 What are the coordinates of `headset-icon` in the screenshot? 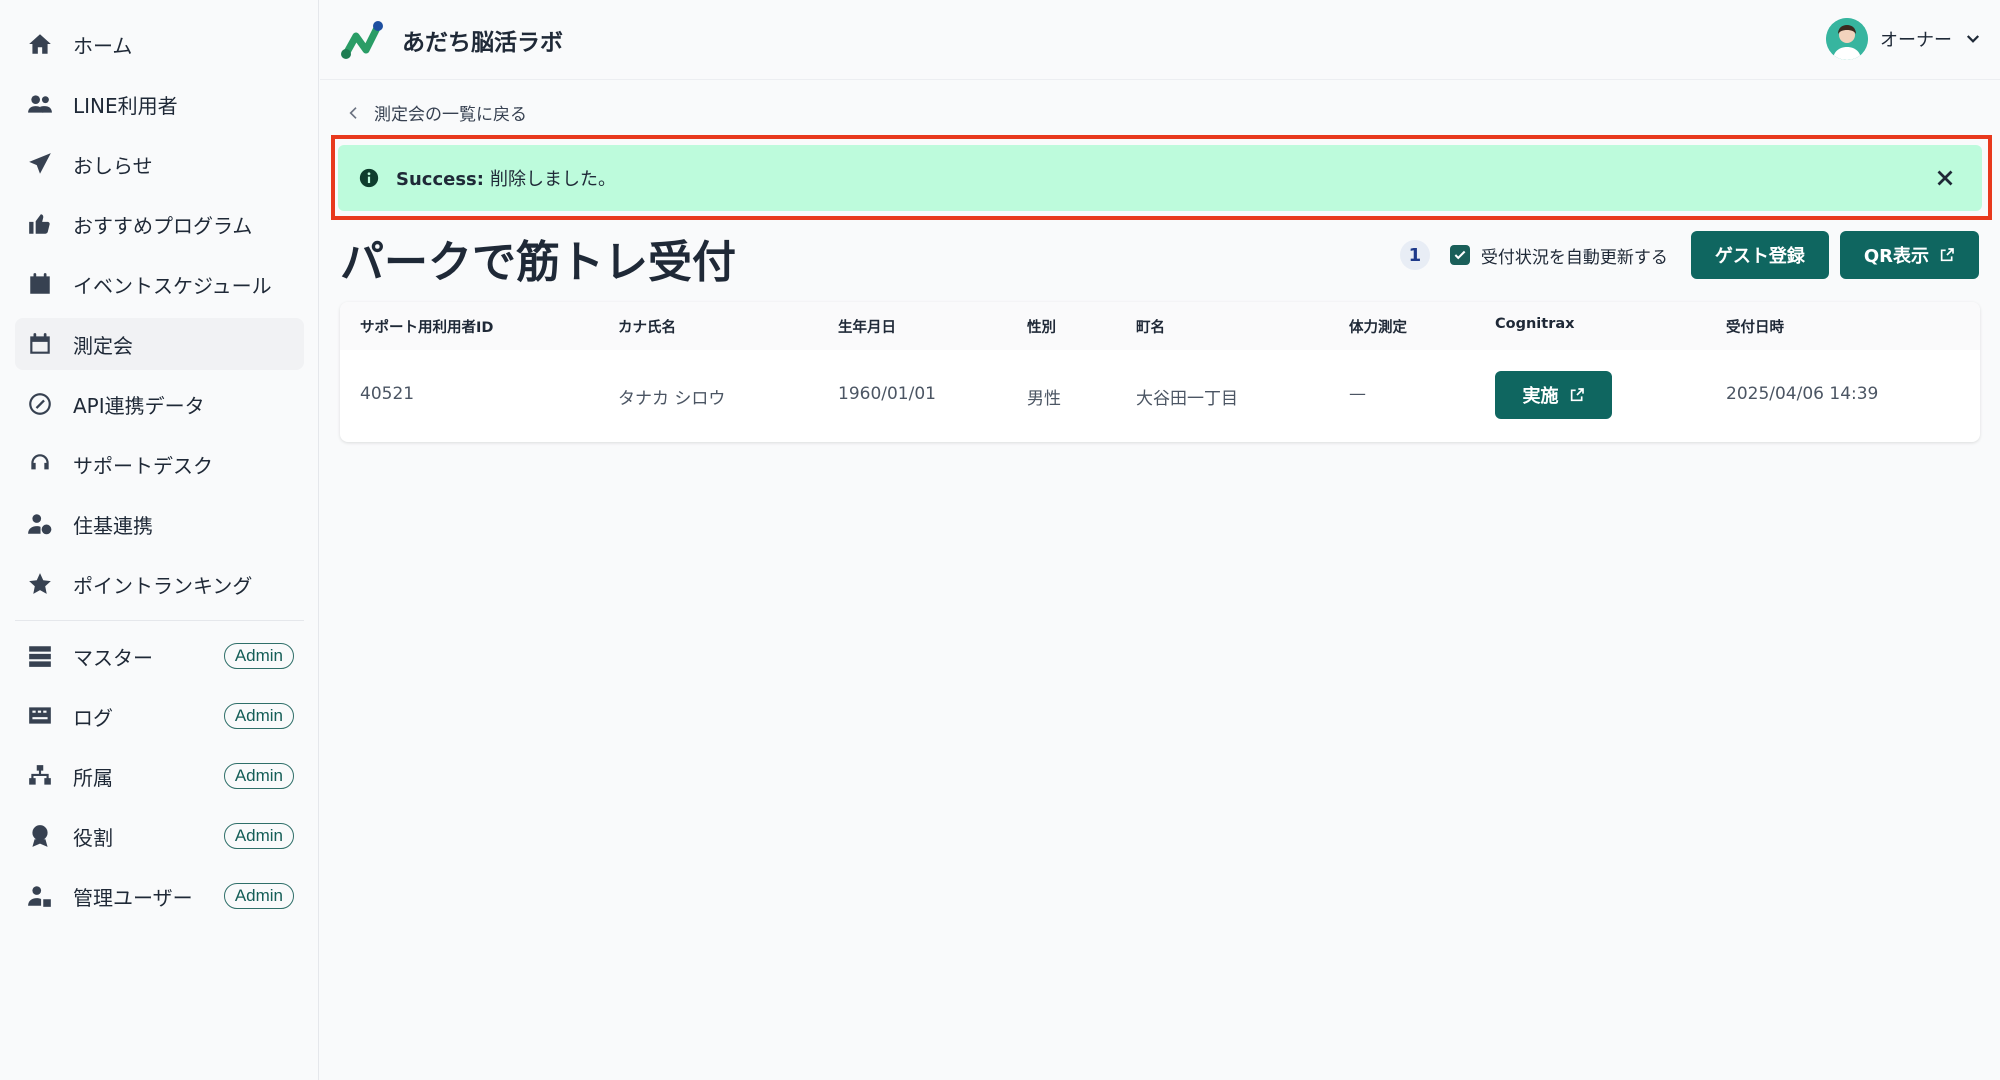 It's located at (40, 464).